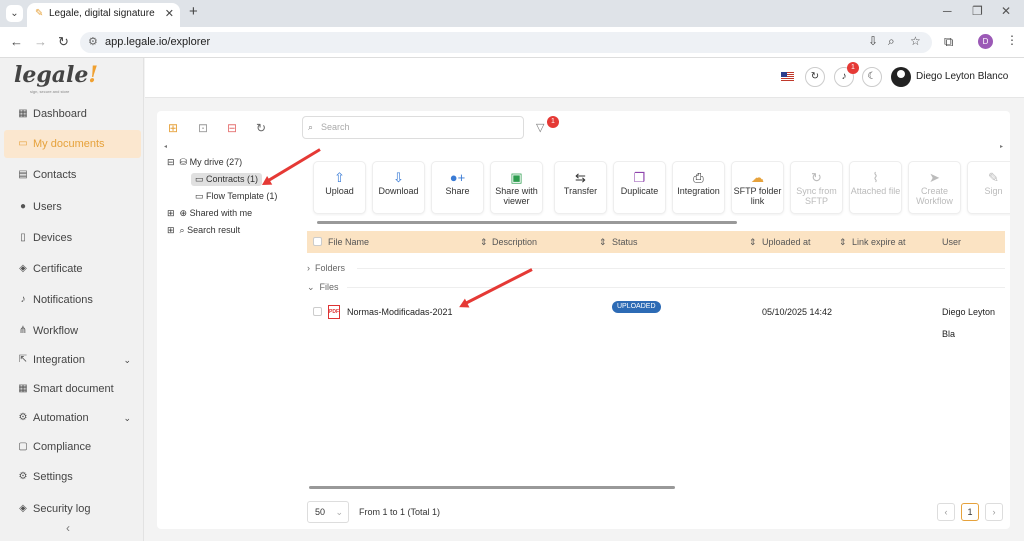 This screenshot has height=541, width=1024. What do you see at coordinates (50, 91) in the screenshot?
I see `logo-tagline: sign, secure and store` at bounding box center [50, 91].